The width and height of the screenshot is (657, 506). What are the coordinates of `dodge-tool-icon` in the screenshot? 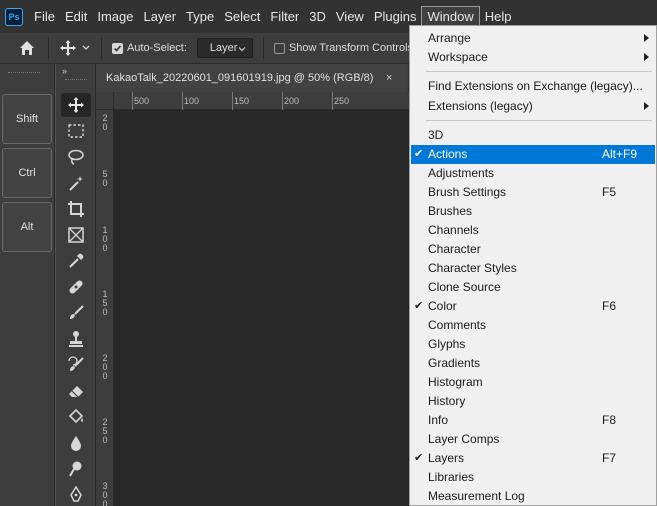 It's located at (76, 469).